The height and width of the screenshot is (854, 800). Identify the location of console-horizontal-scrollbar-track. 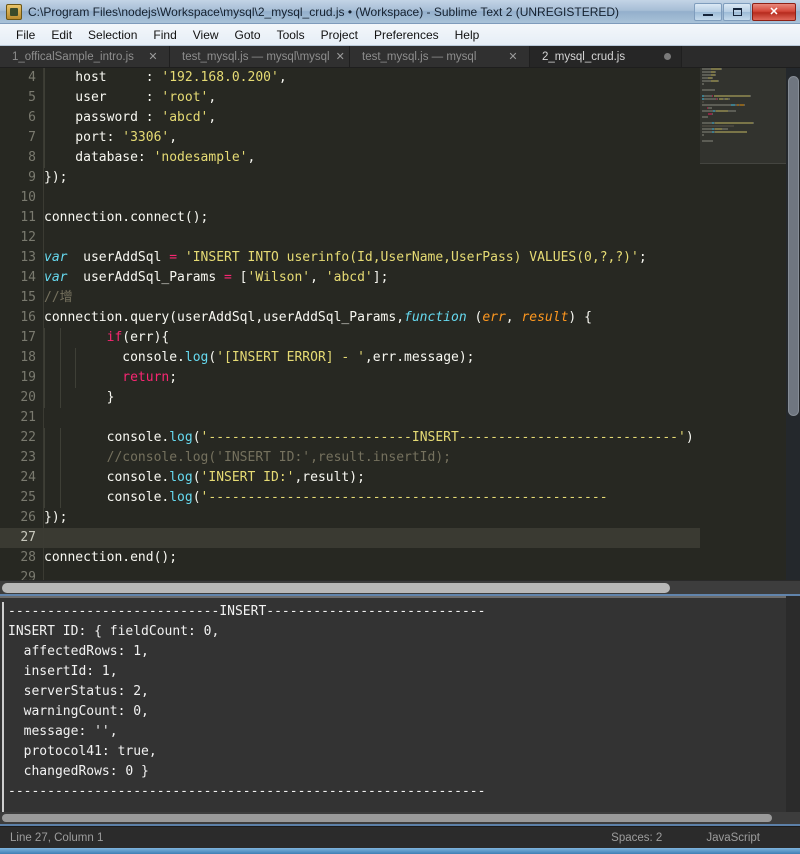
(400, 818).